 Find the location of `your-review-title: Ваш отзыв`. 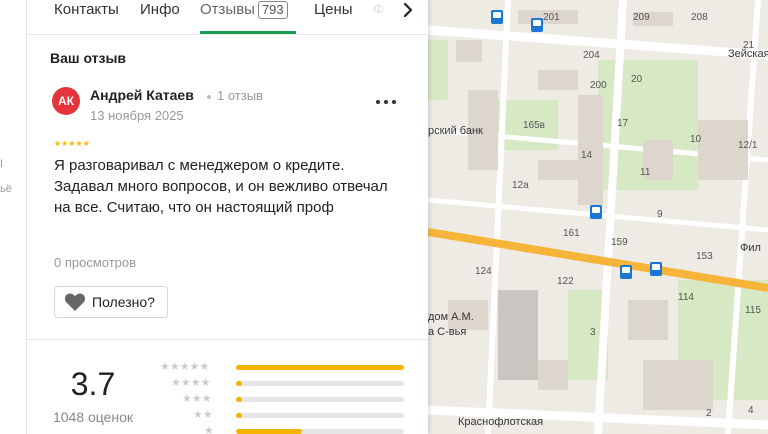

your-review-title: Ваш отзыв is located at coordinates (88, 58).